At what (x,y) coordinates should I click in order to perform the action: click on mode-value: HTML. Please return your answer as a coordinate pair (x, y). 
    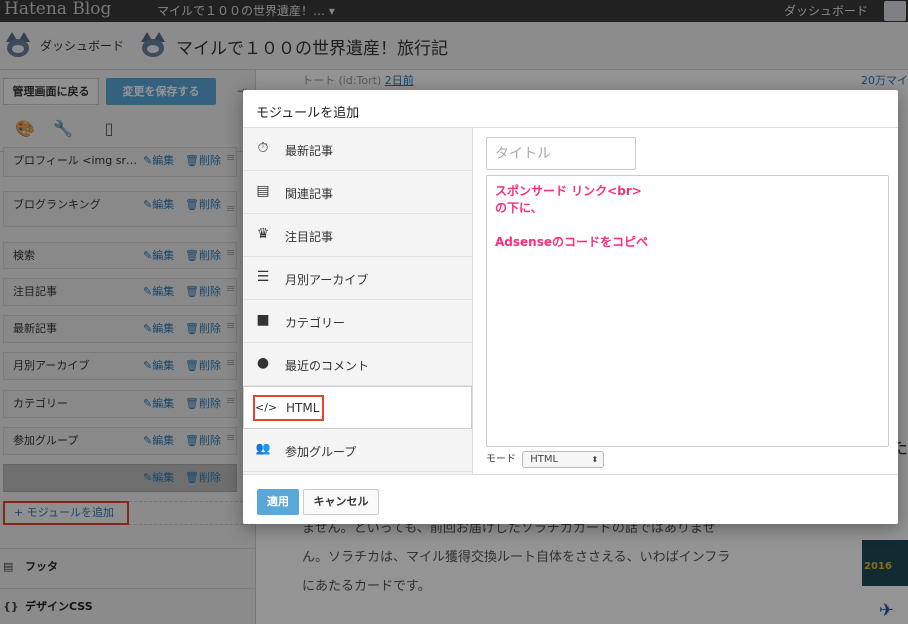
    Looking at the image, I should click on (544, 459).